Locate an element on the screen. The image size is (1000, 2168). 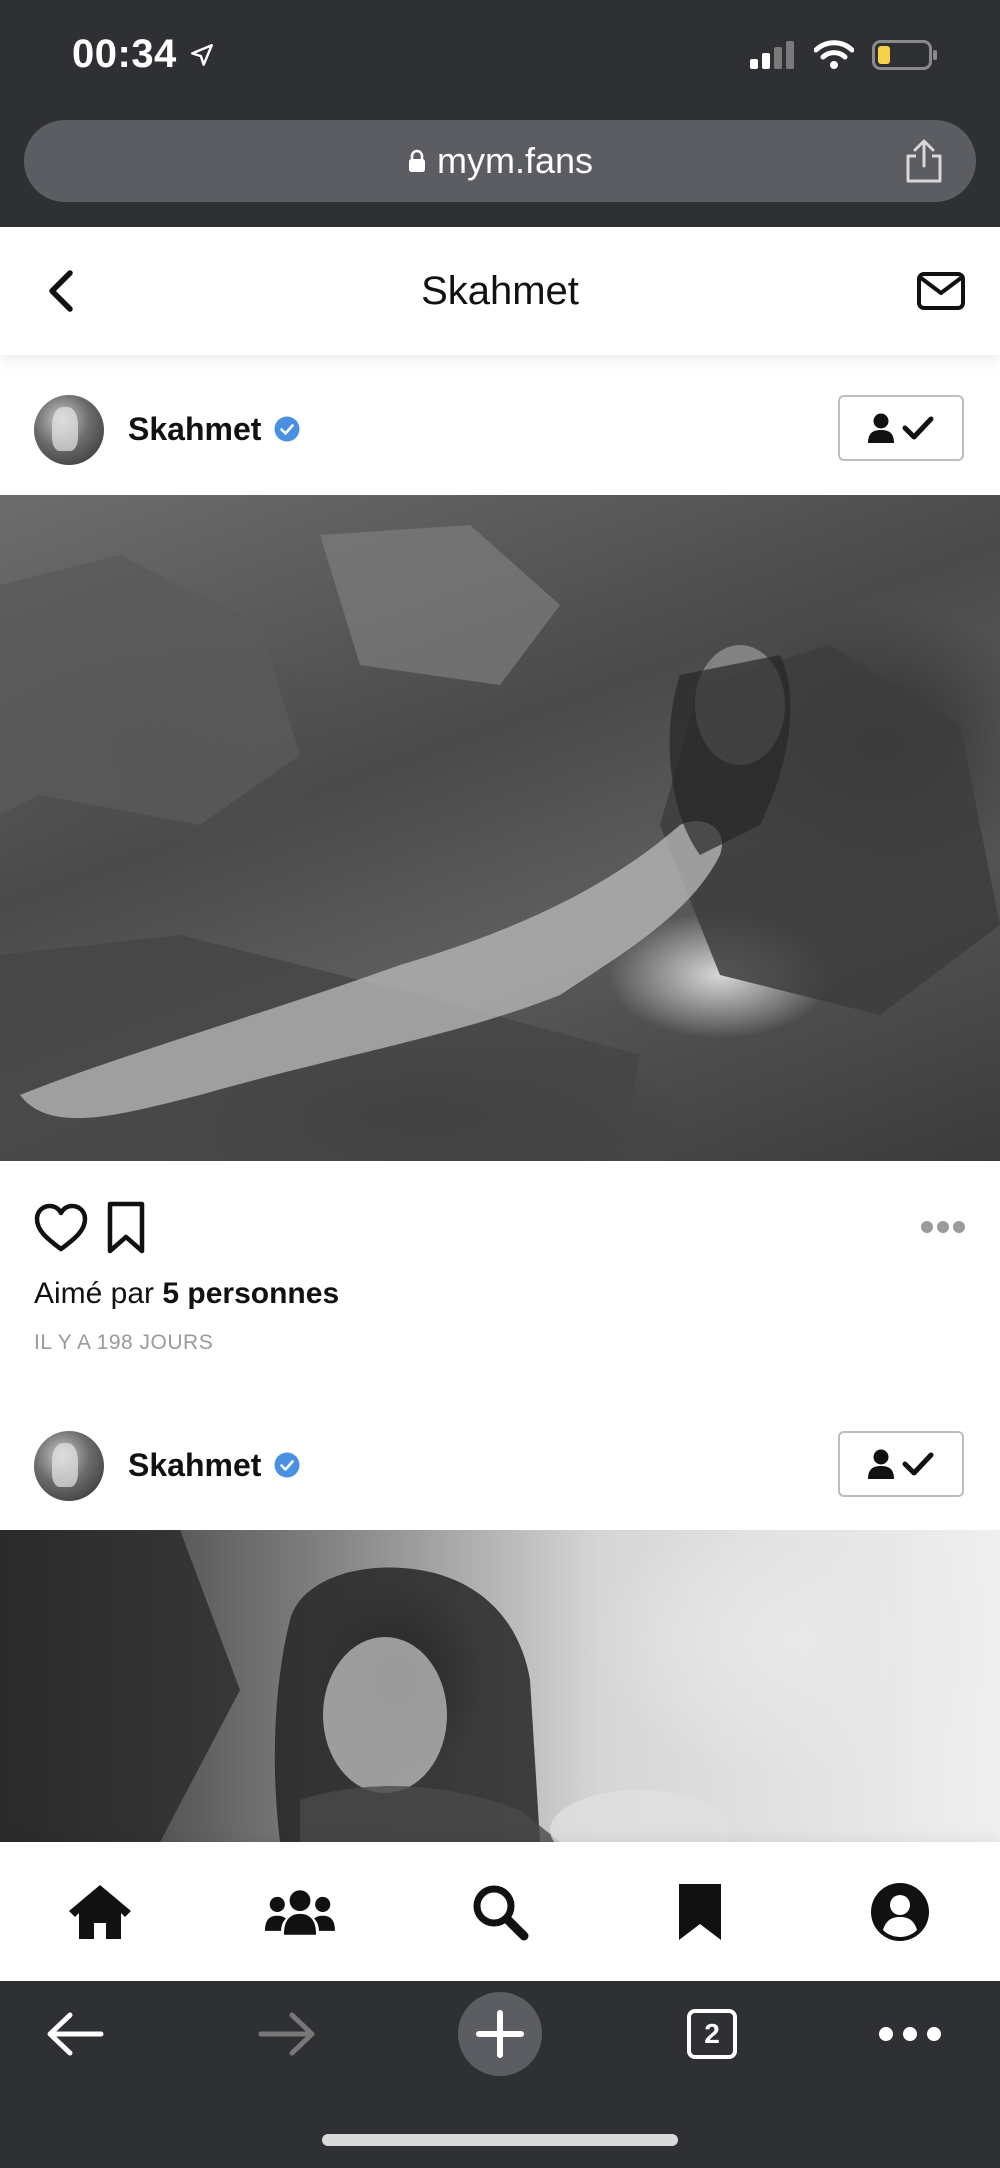
likes-count: Aimé par 5 personnes is located at coordinates (186, 1294).